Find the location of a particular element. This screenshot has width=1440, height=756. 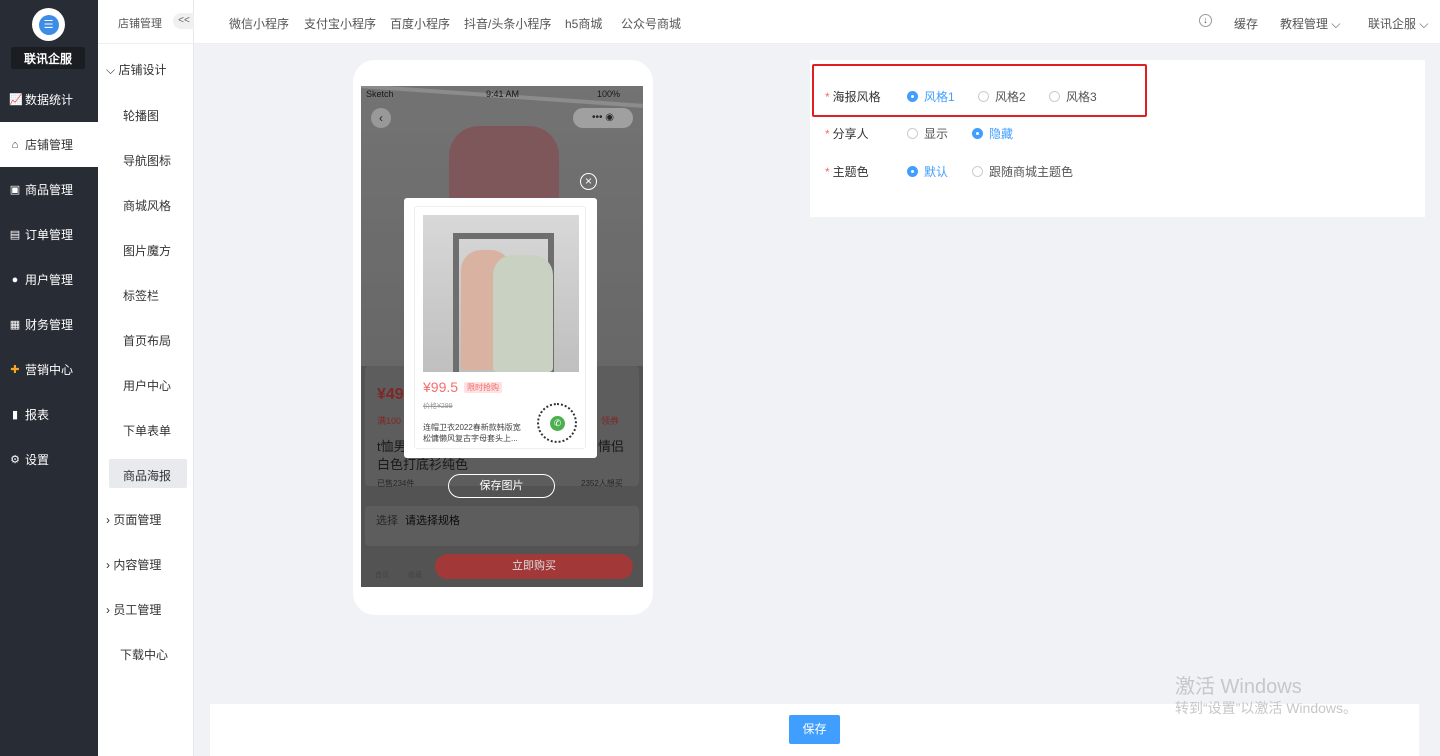

sidebar-item-orders: ▤ 订单管理 is located at coordinates (49, 234).